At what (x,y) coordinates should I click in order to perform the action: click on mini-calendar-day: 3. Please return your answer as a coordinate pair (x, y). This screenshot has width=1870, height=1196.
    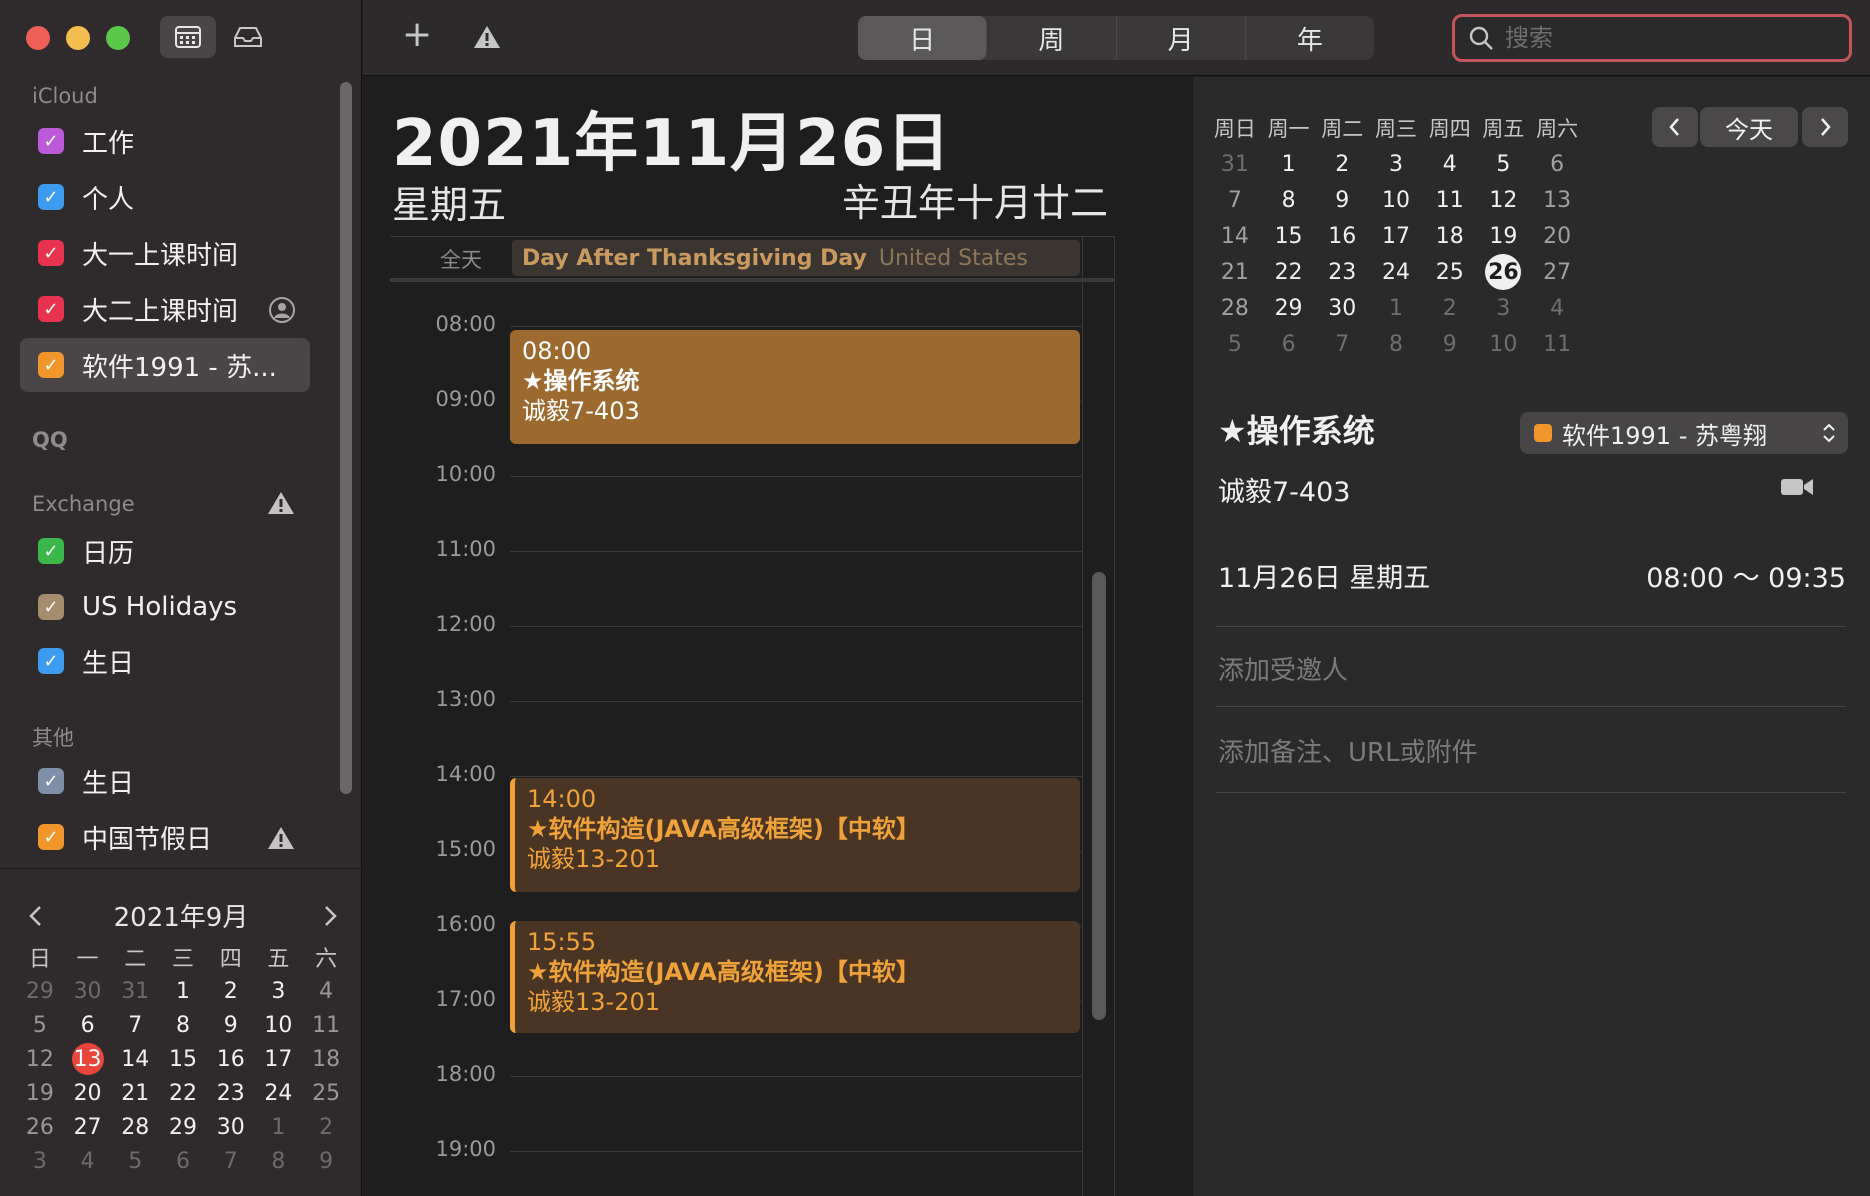
    Looking at the image, I should click on (279, 991).